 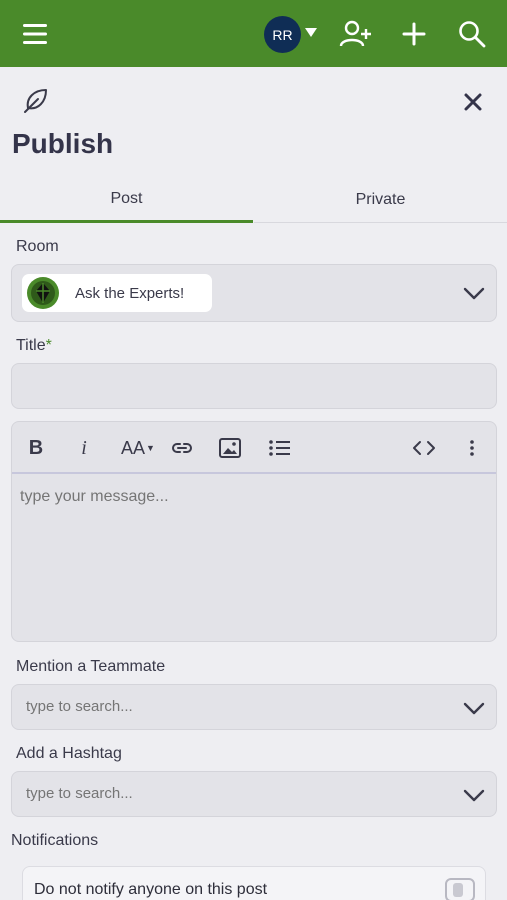 What do you see at coordinates (282, 34) in the screenshot?
I see `avatar: RR` at bounding box center [282, 34].